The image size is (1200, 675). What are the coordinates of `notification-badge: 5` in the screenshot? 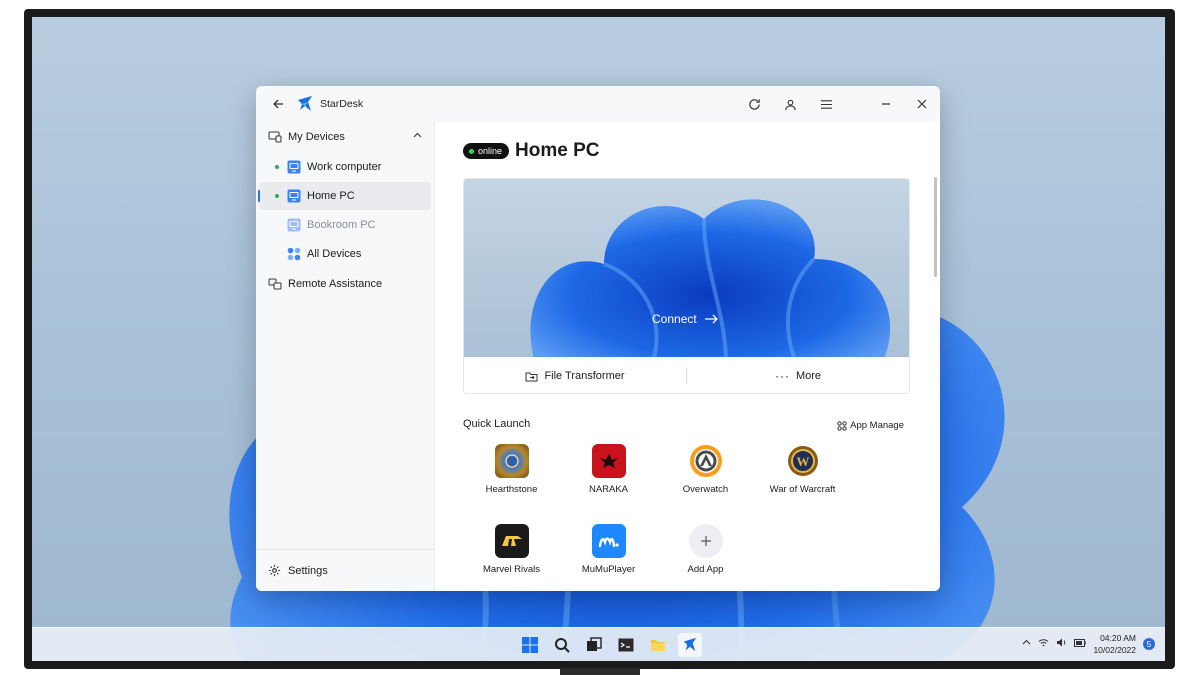 It's located at (1149, 644).